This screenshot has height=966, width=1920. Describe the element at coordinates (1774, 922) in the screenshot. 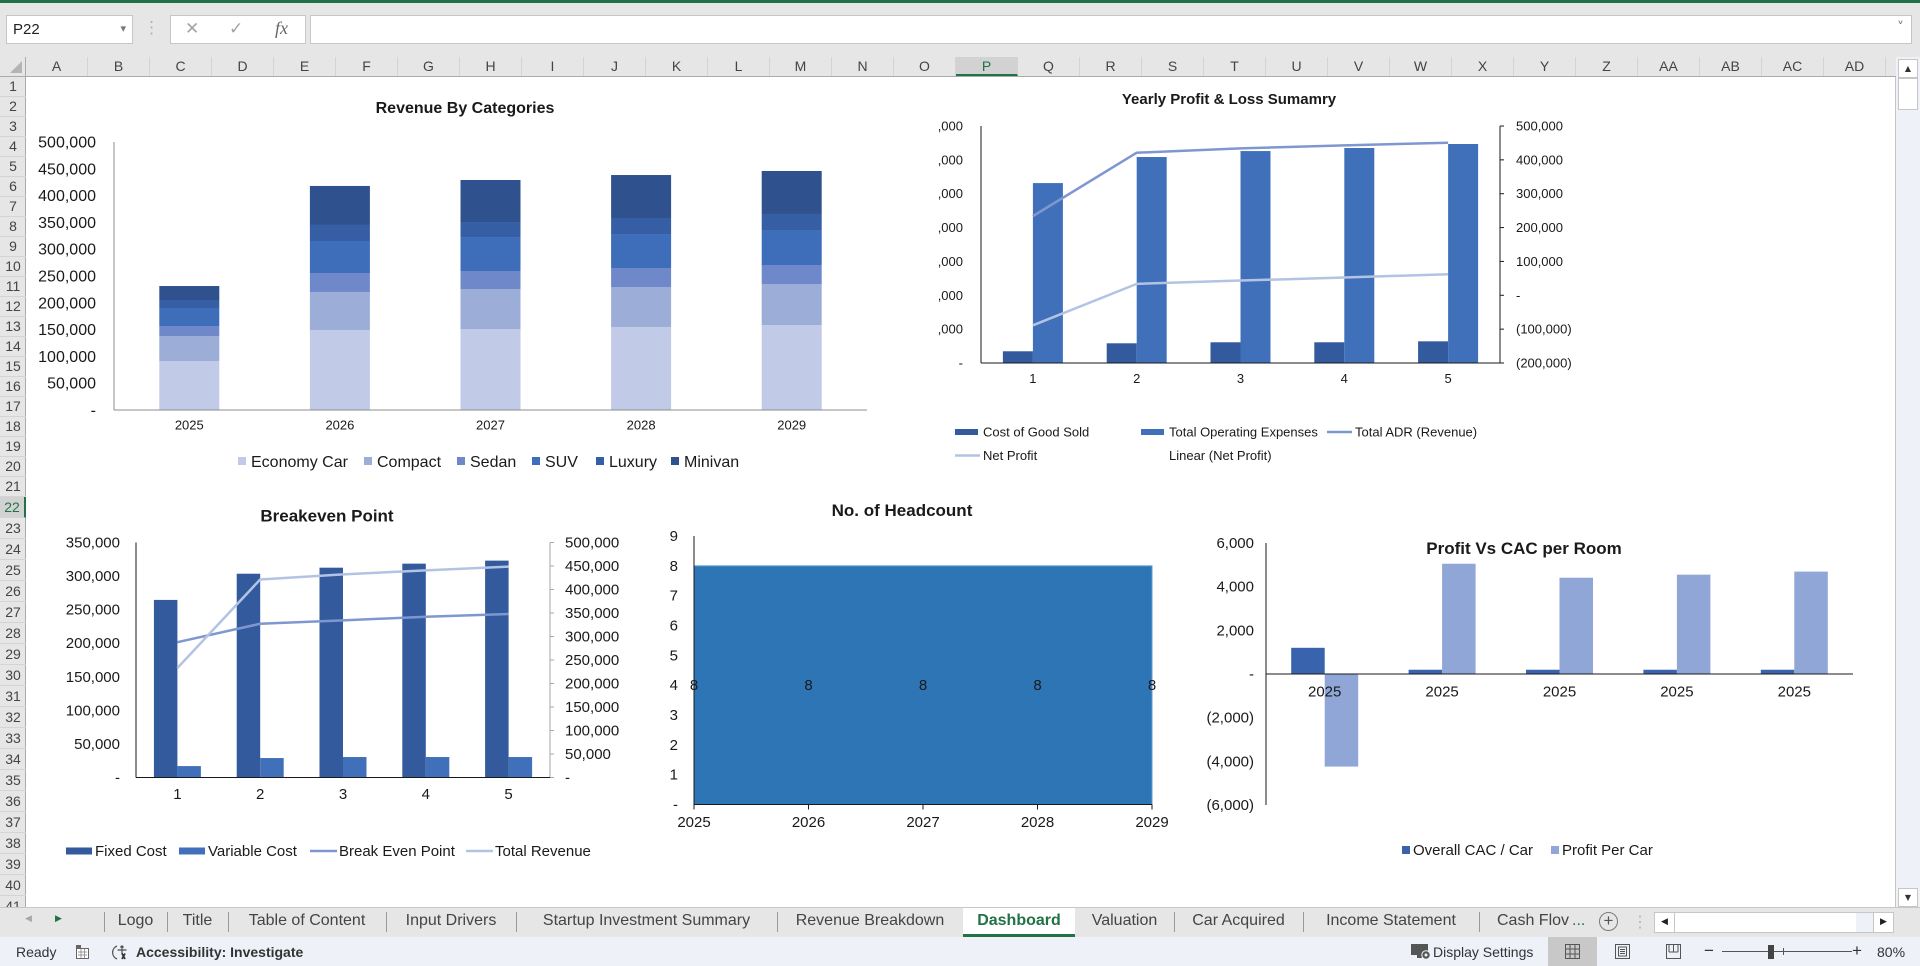

I see `horizontal-scrollbar: ◀ ▶` at that location.